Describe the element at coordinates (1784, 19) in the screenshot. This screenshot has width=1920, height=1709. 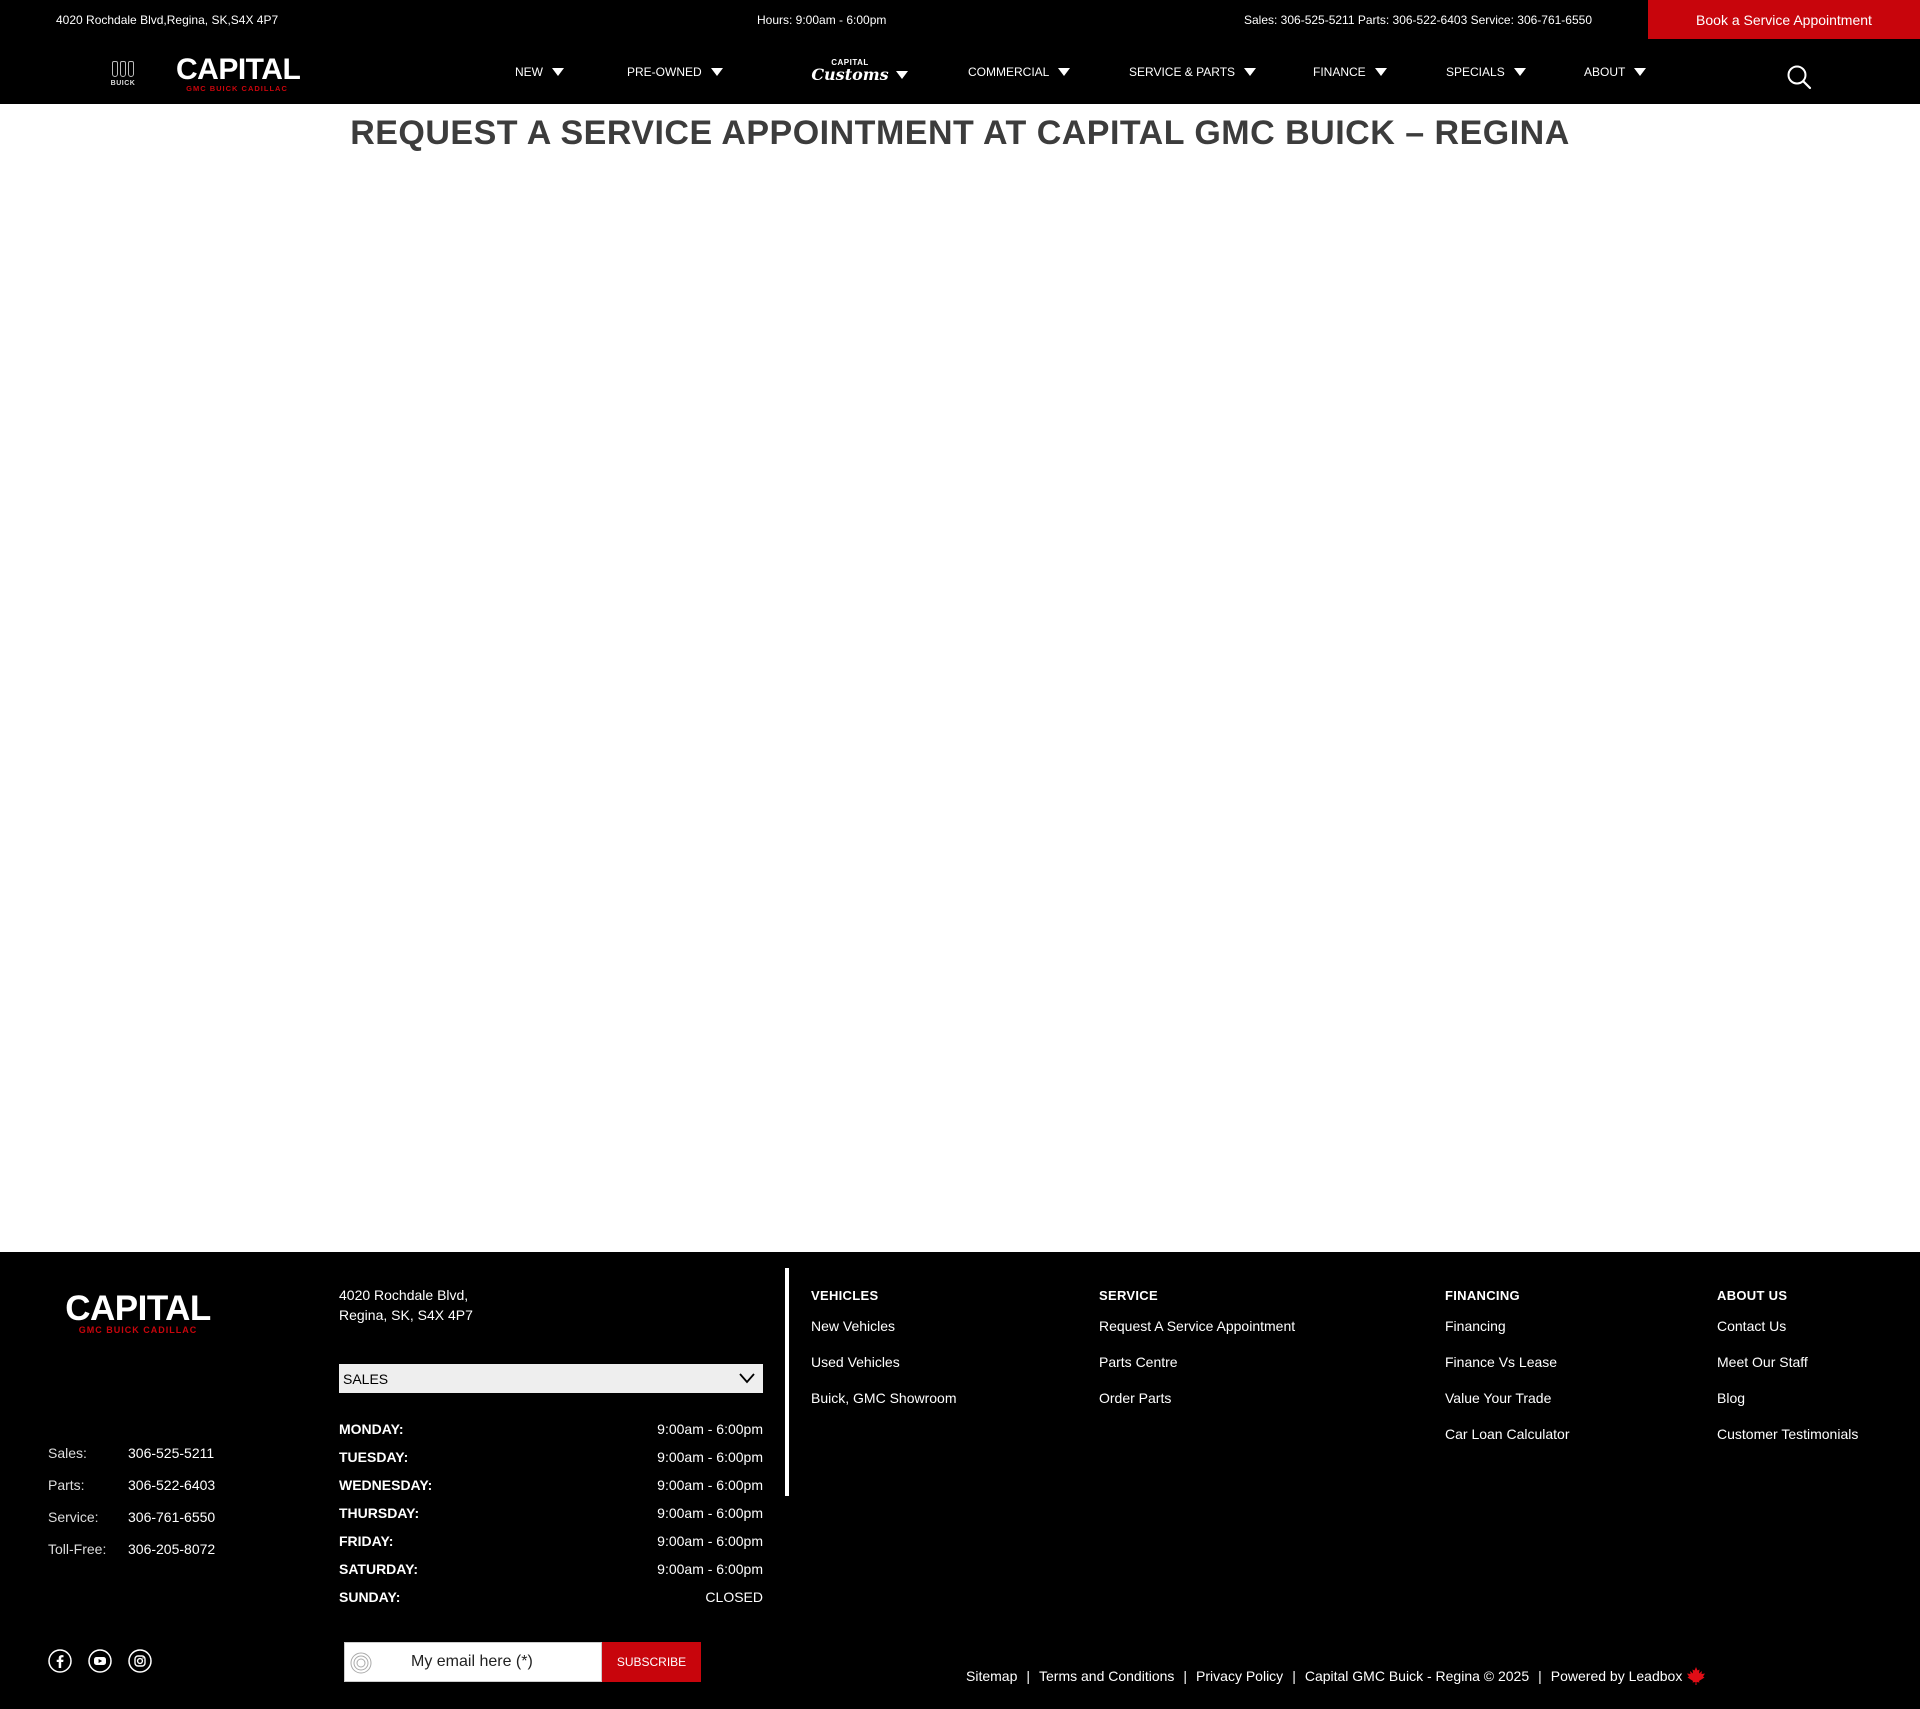
I see `book-service-appointment-button: Book a Service Appointment` at that location.